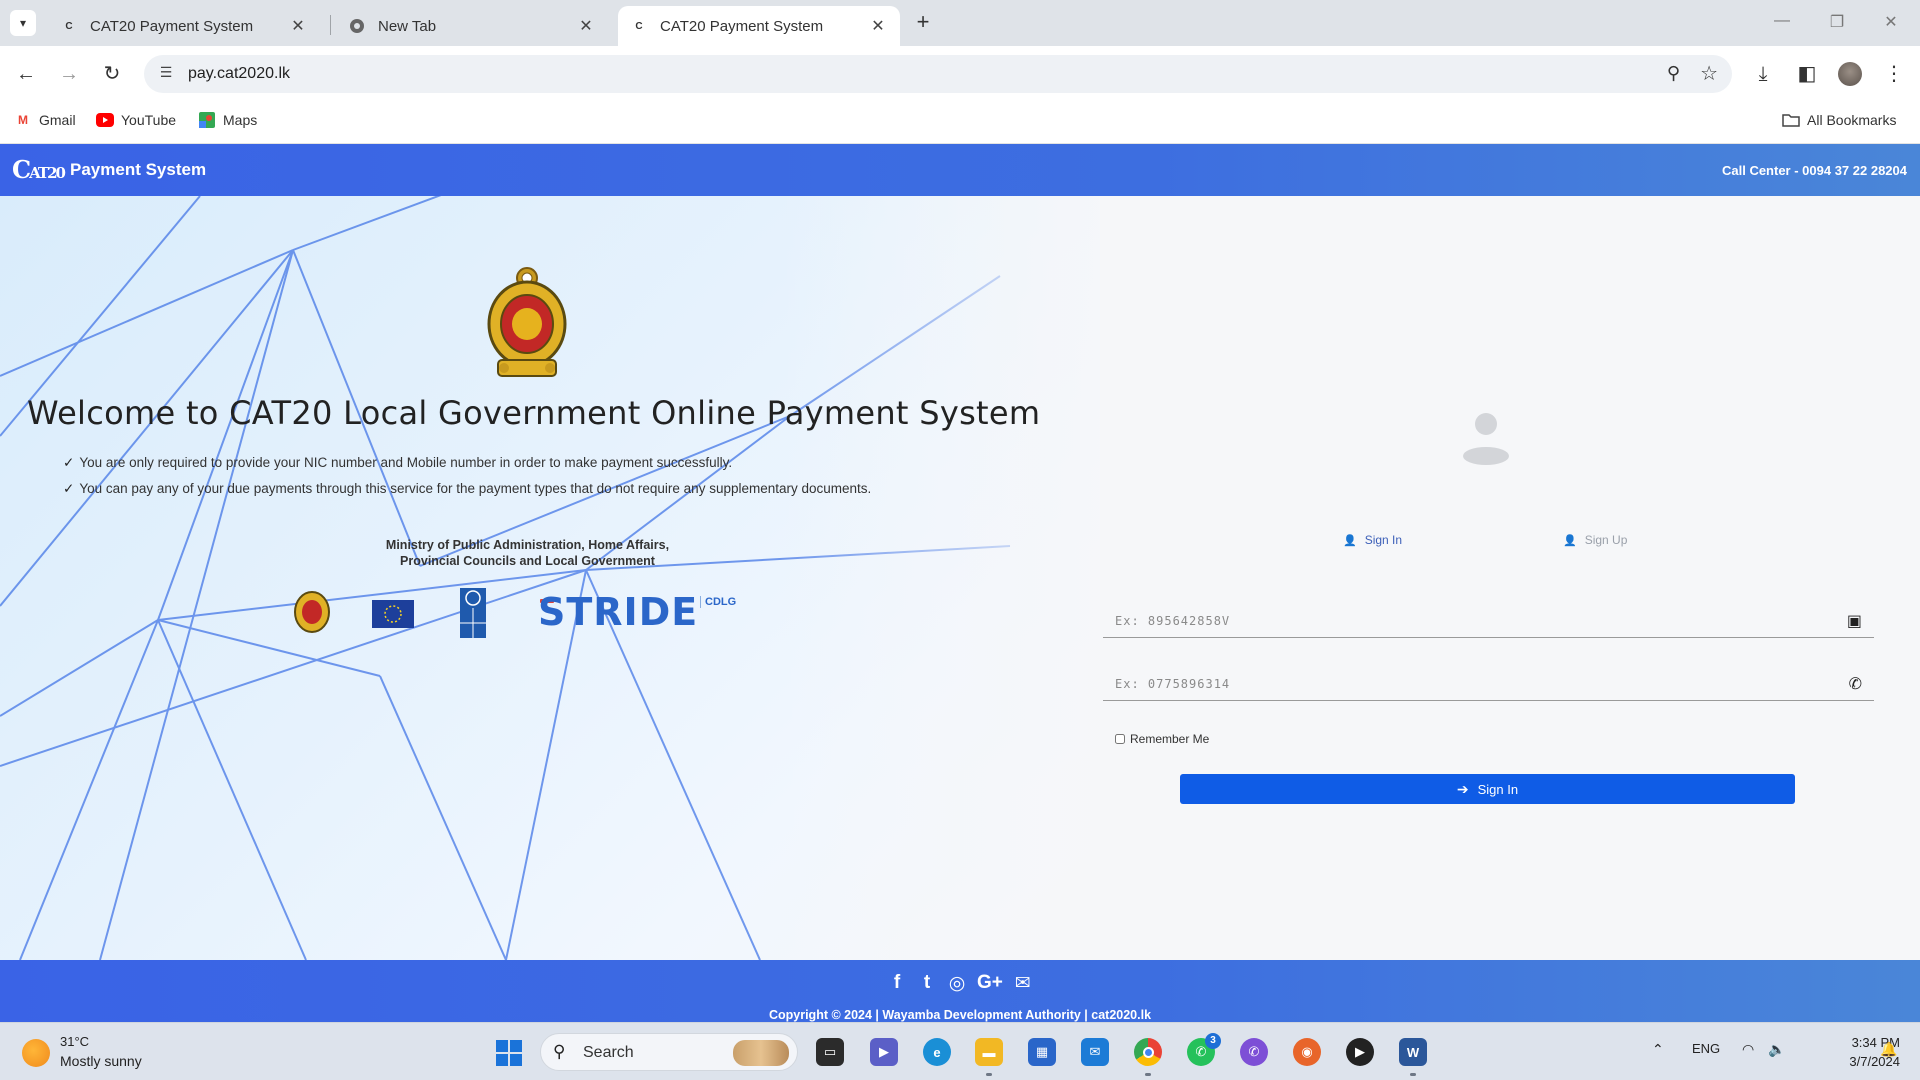 Image resolution: width=1920 pixels, height=1080 pixels. Describe the element at coordinates (36, 1053) in the screenshot. I see `weather-sun-icon` at that location.